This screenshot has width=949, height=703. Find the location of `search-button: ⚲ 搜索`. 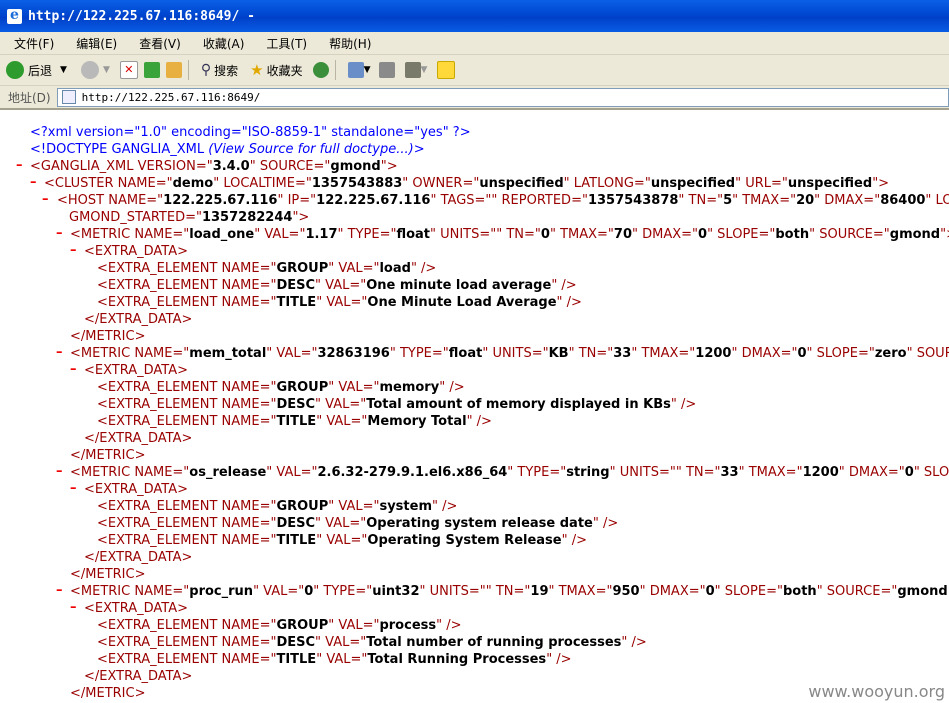

search-button: ⚲ 搜索 is located at coordinates (219, 70).